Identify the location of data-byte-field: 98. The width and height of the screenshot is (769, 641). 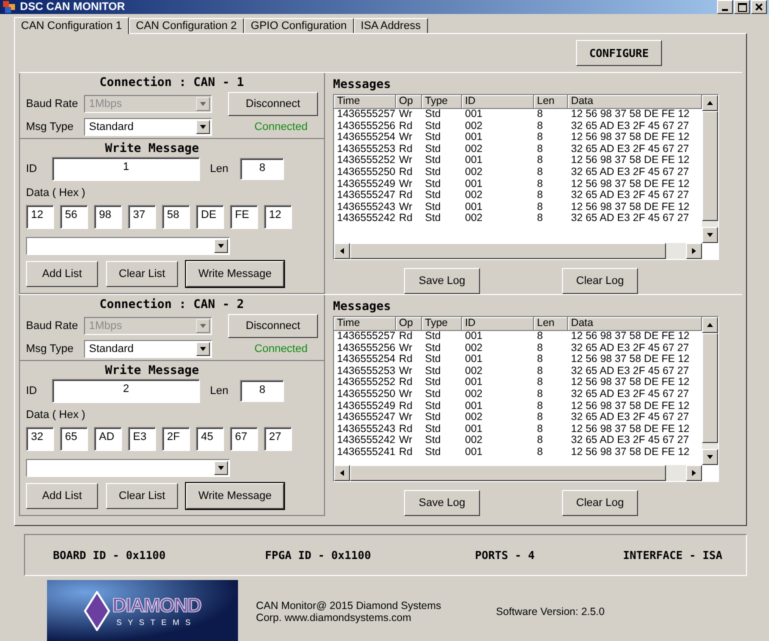
(108, 217).